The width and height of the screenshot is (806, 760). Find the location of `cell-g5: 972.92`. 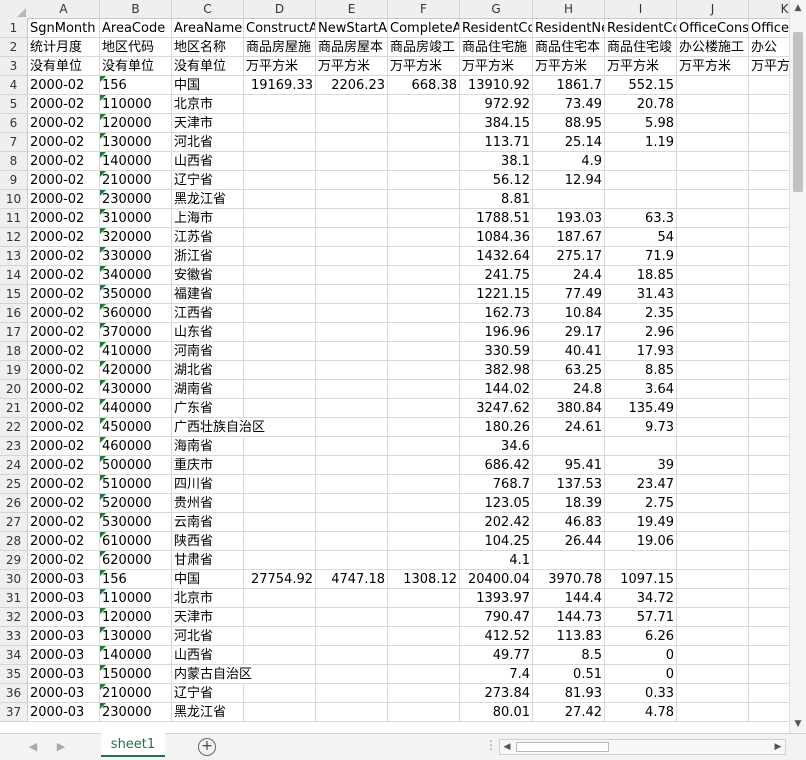

cell-g5: 972.92 is located at coordinates (496, 104).